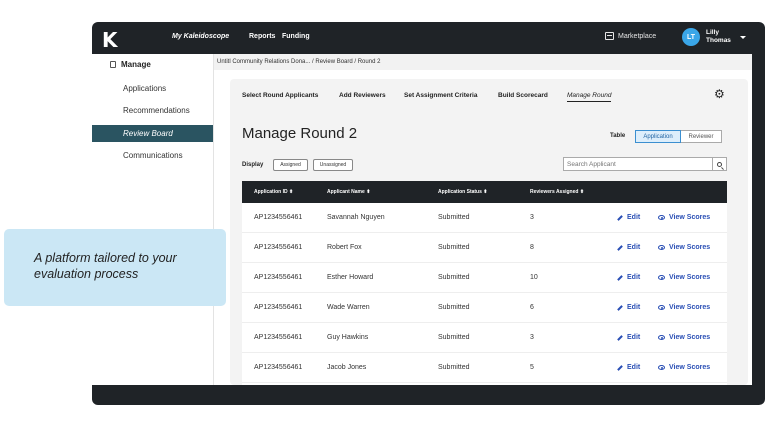 This screenshot has width=768, height=427. Describe the element at coordinates (333, 165) in the screenshot. I see `chip-unassigned: Unassigned` at that location.